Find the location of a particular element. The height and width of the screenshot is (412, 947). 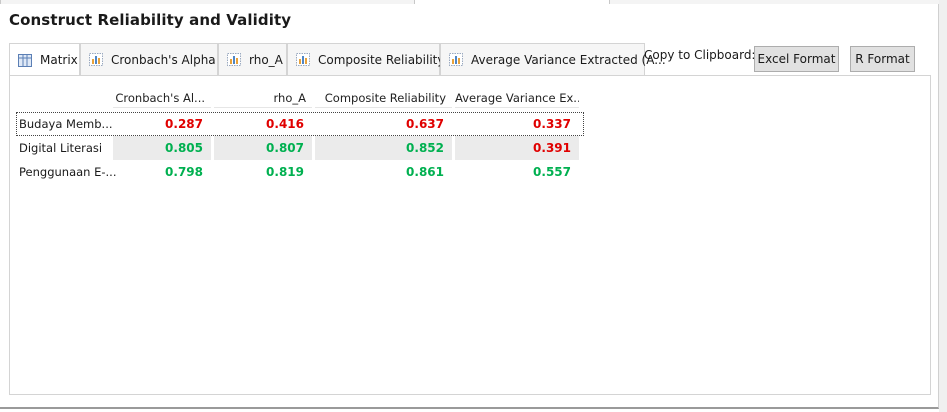

matrix-icon is located at coordinates (25, 60).